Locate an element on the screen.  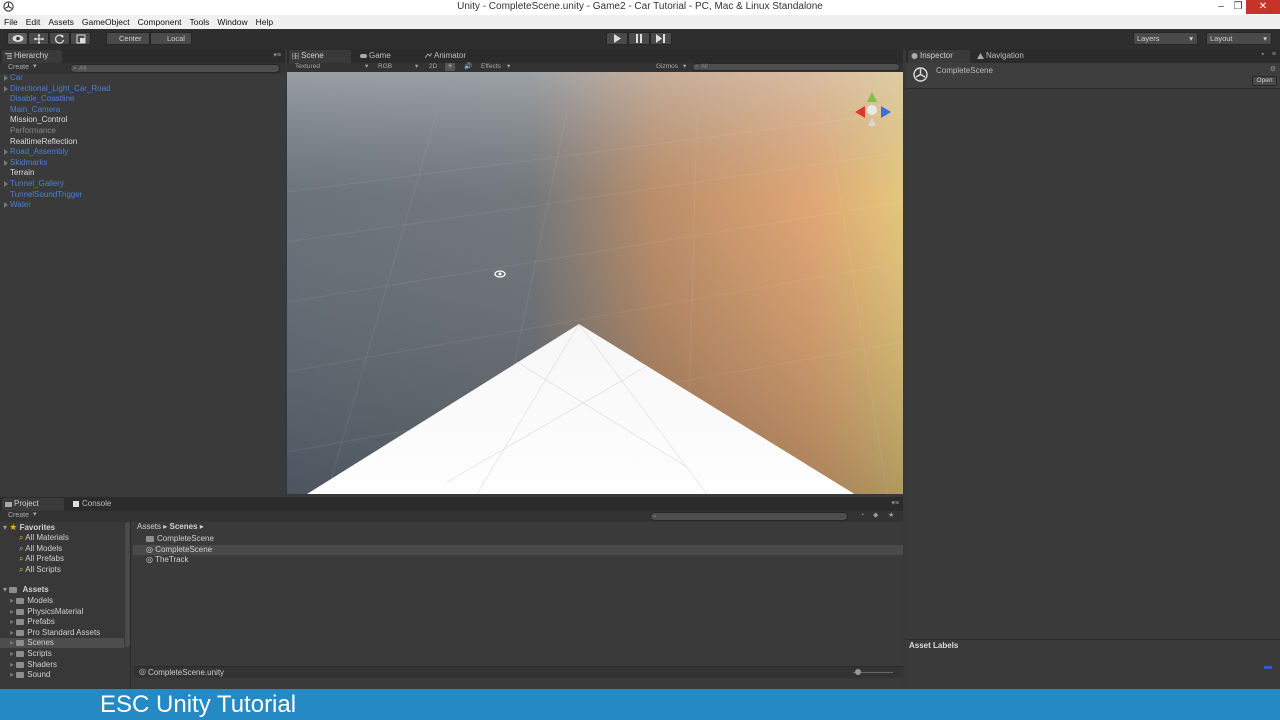
pivot-local-button: Local is located at coordinates (171, 38).